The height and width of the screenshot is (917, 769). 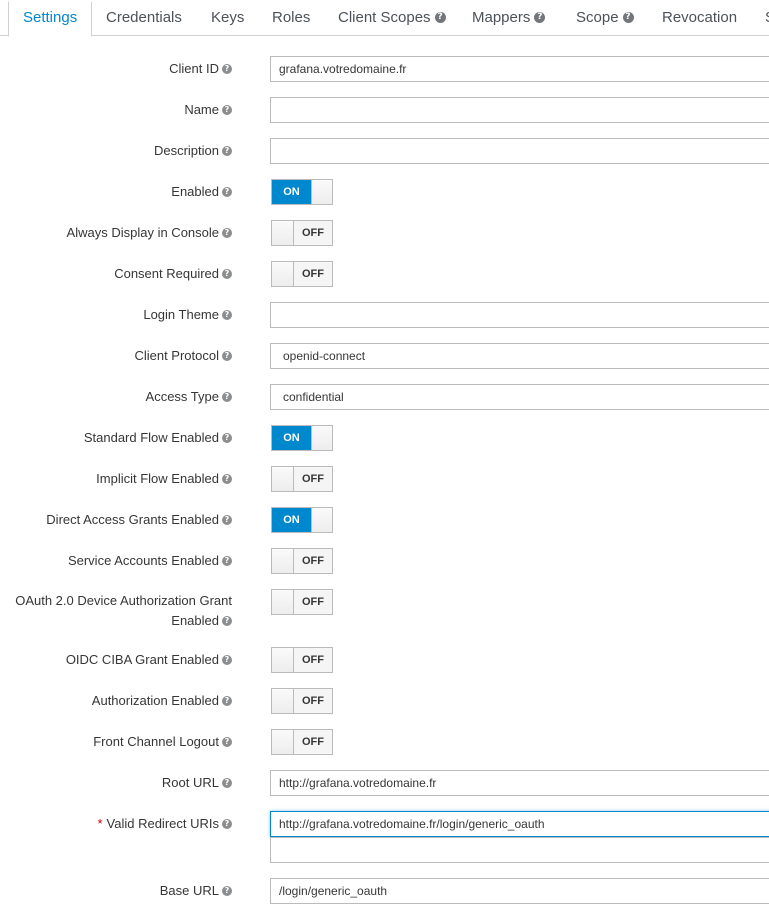 I want to click on direct-access-toggle: ON, so click(x=302, y=520).